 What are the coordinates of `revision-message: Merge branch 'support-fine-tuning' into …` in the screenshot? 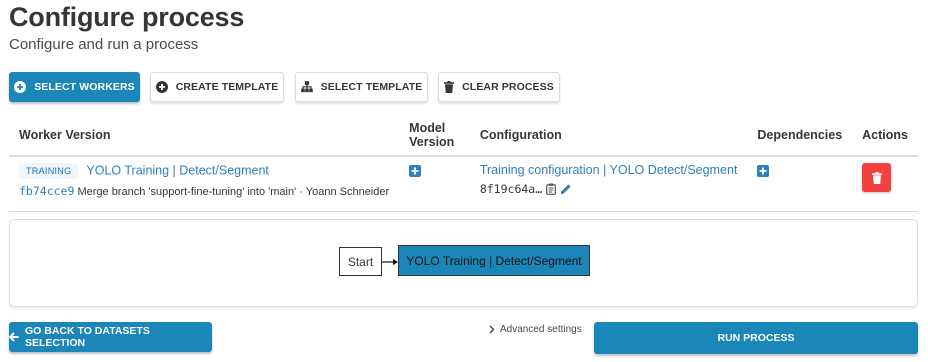 It's located at (233, 192).